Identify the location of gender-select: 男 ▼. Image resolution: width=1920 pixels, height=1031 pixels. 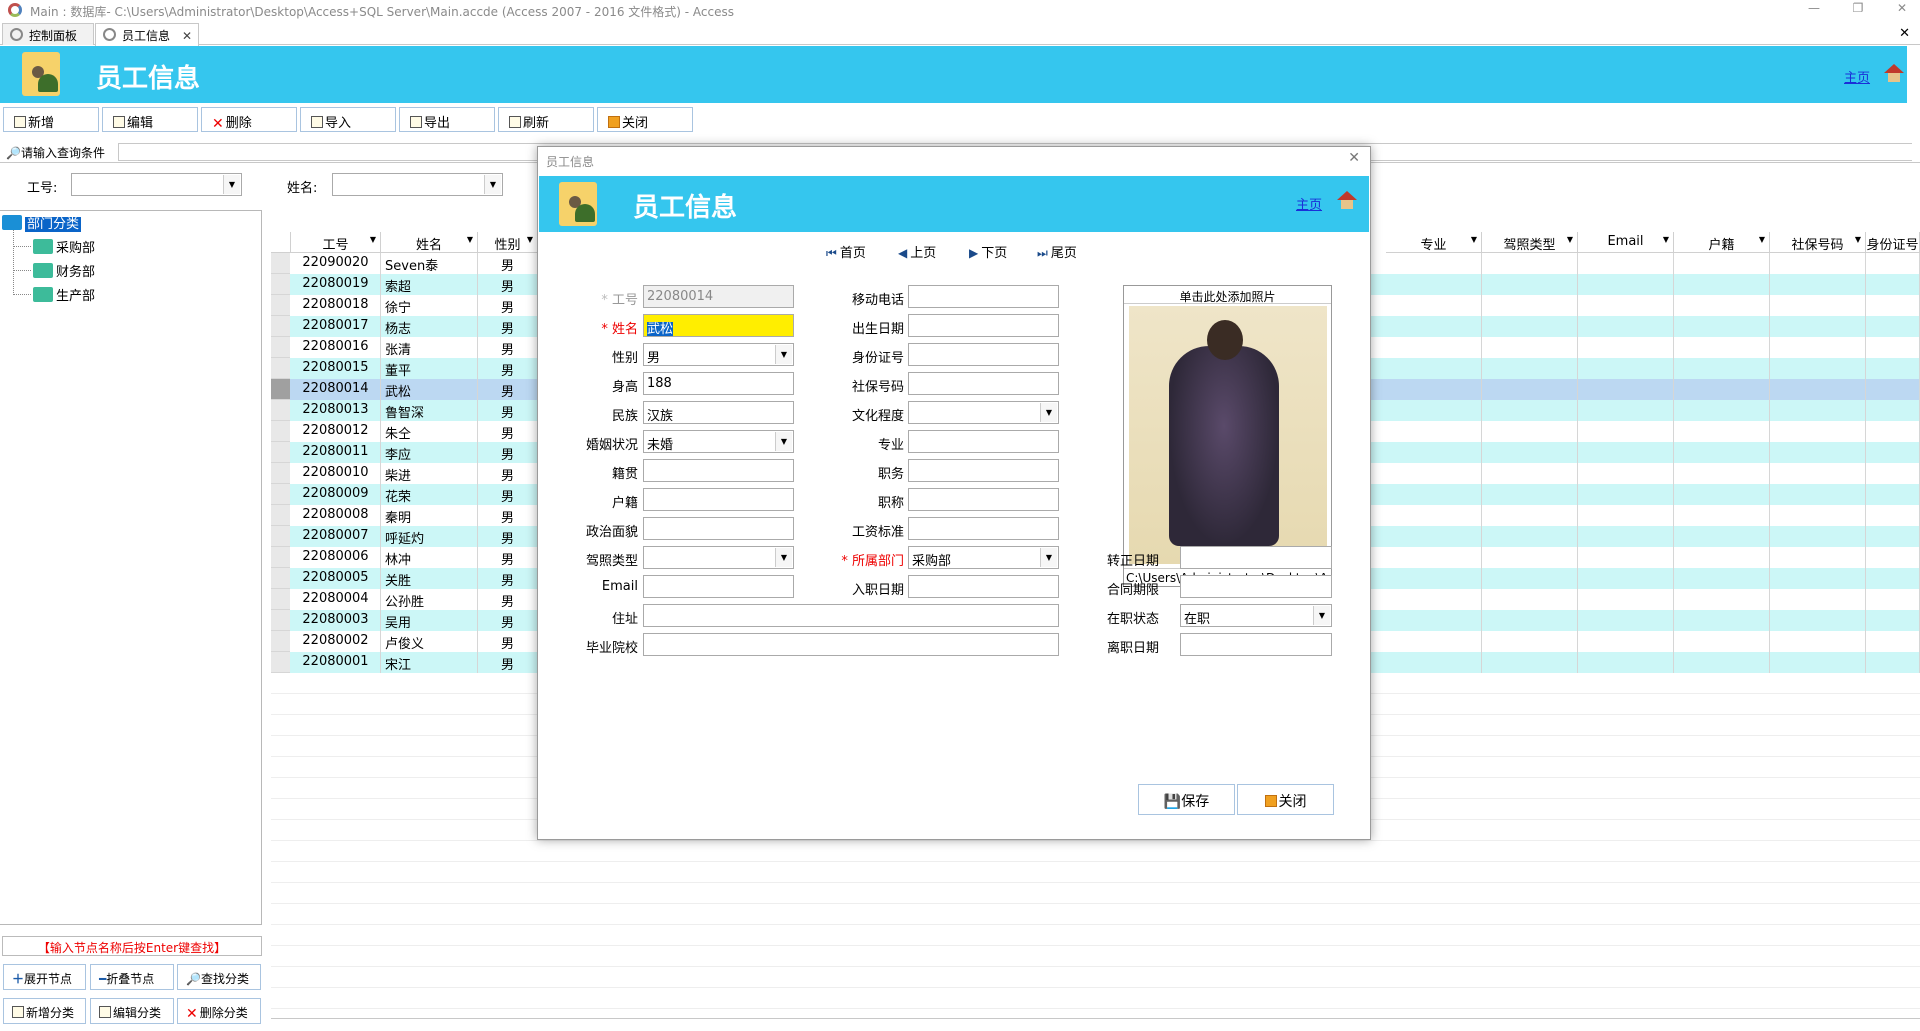
(718, 354).